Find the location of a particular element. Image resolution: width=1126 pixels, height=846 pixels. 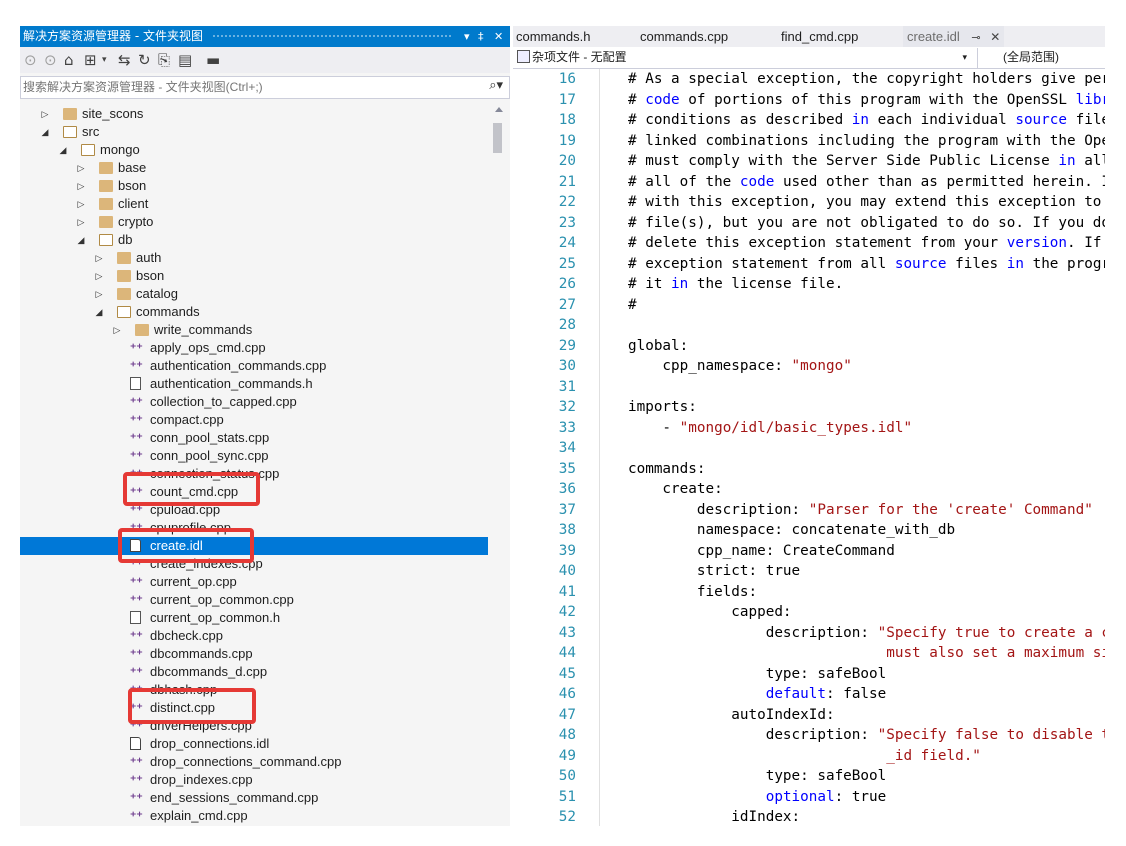

tree-item-label: commands is located at coordinates (168, 311).